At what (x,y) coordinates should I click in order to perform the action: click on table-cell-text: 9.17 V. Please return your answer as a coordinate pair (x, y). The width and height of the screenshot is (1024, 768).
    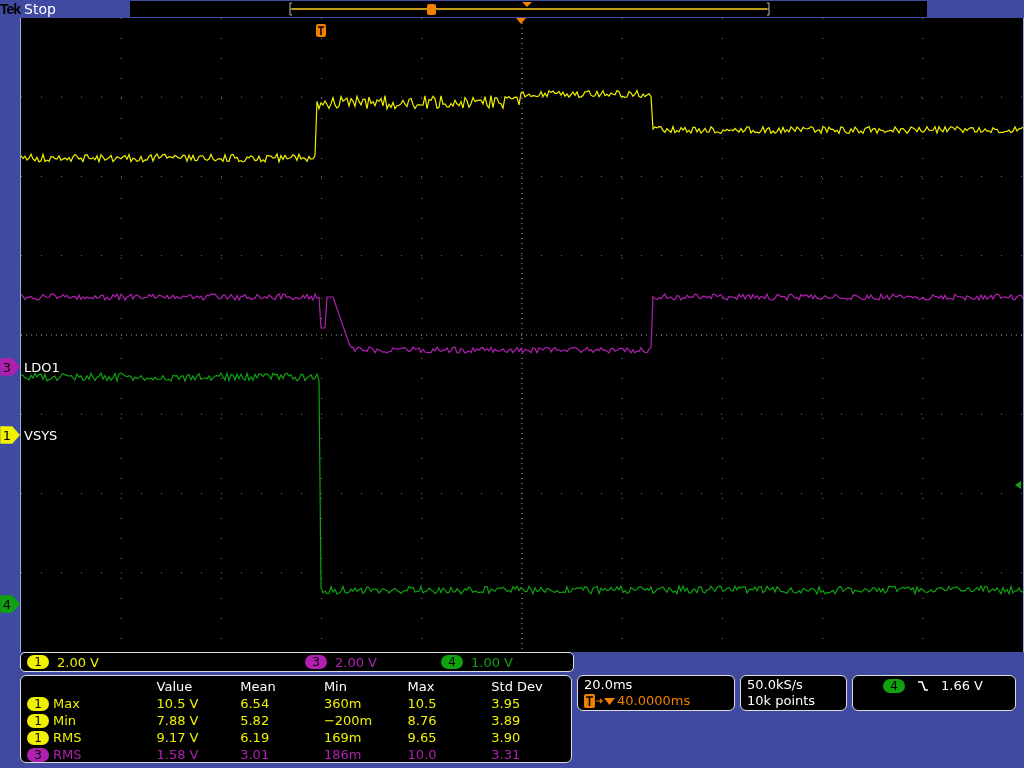
    Looking at the image, I should click on (178, 737).